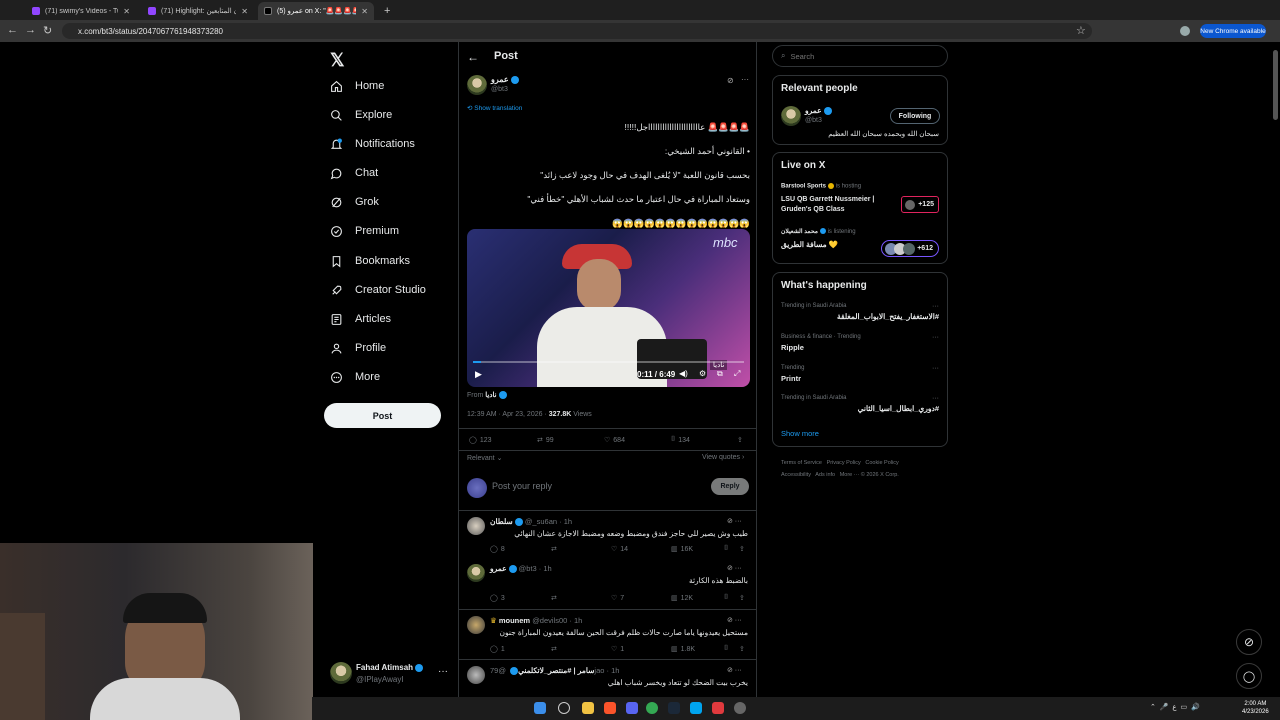 Image resolution: width=1280 pixels, height=720 pixels. Describe the element at coordinates (358, 348) in the screenshot. I see `nav-profile: Profile` at that location.